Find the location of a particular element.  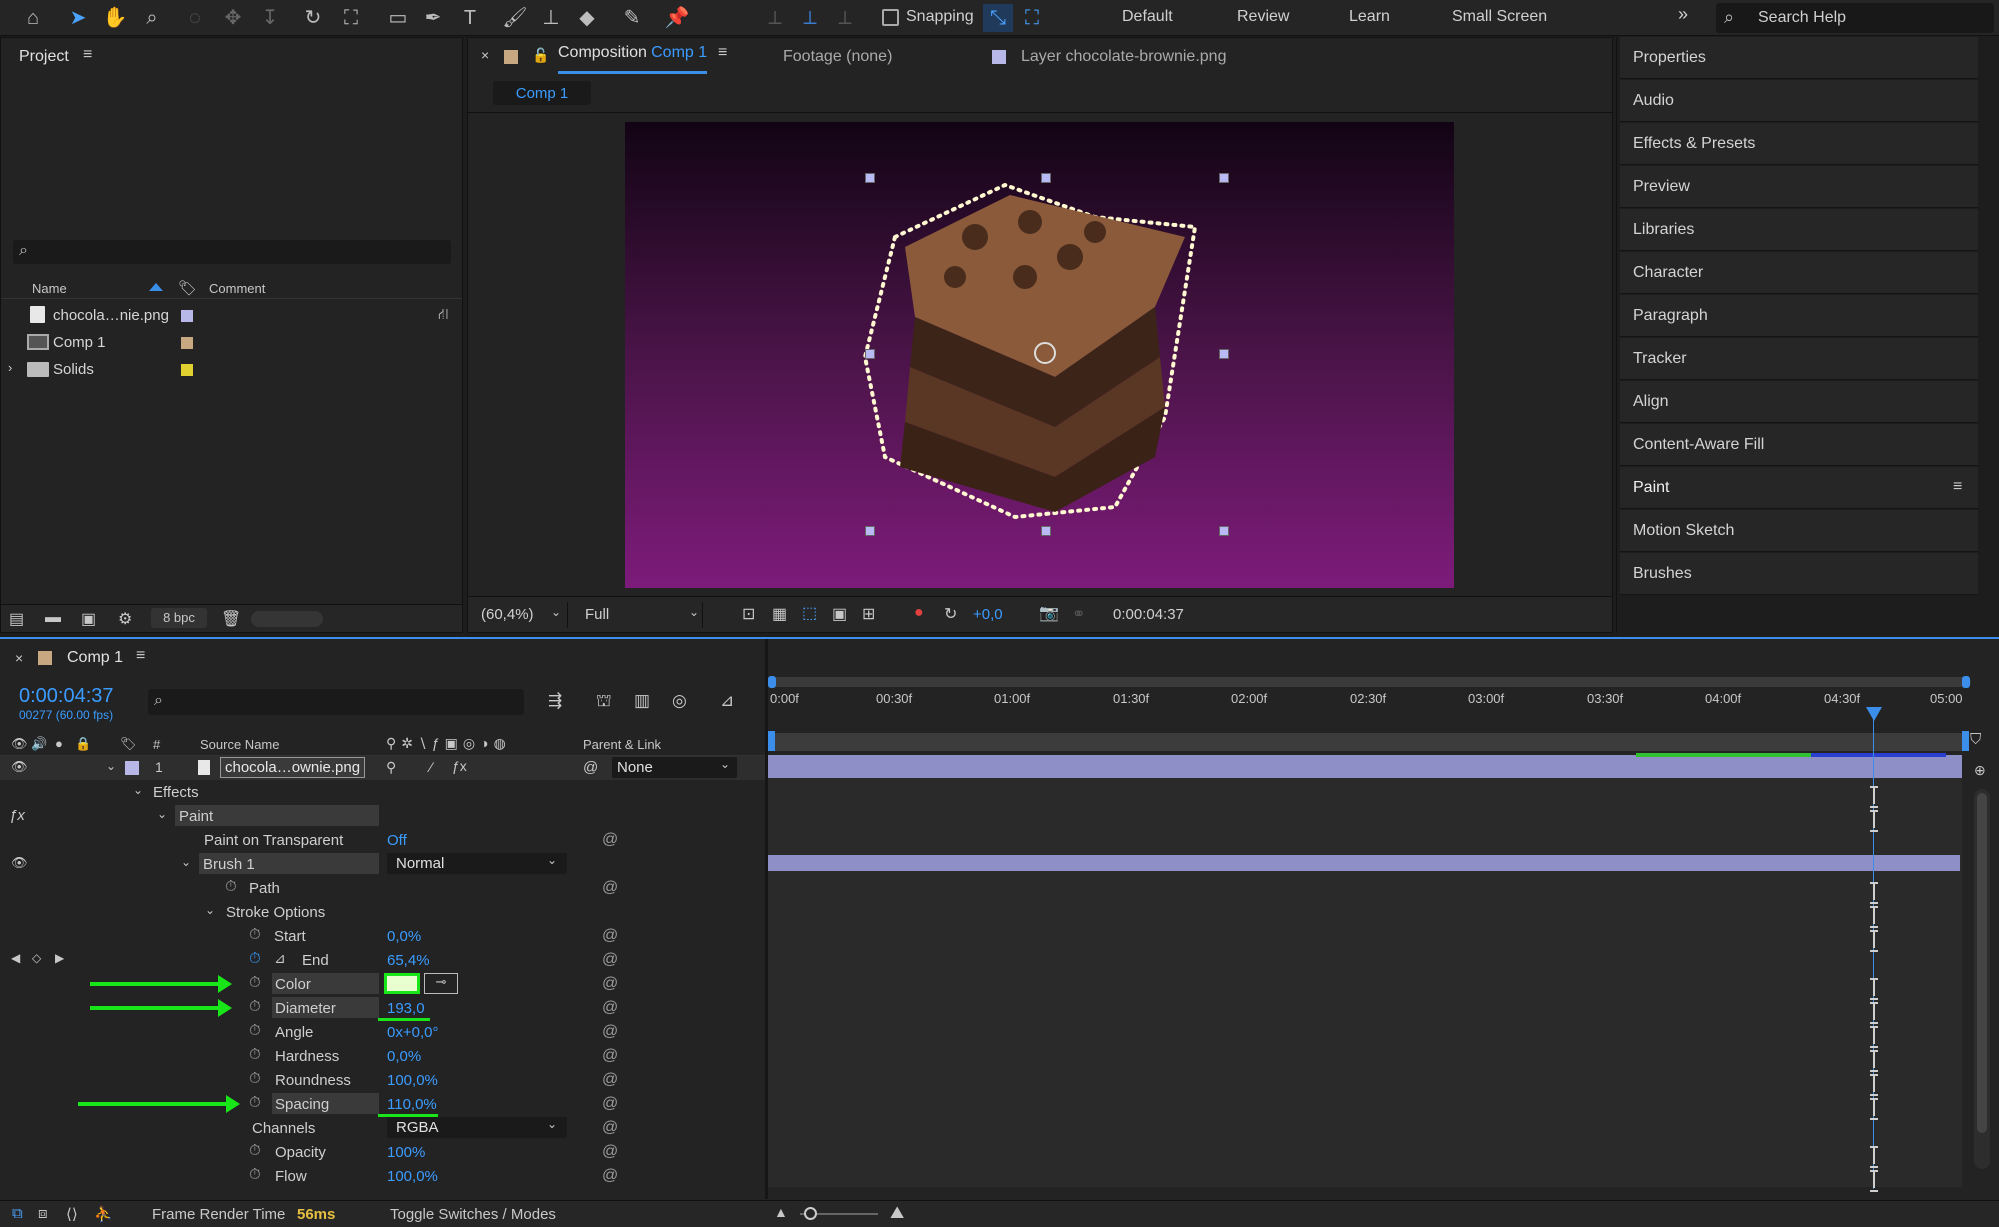

channels-dropdown: RGBA ⌄ is located at coordinates (477, 1127).